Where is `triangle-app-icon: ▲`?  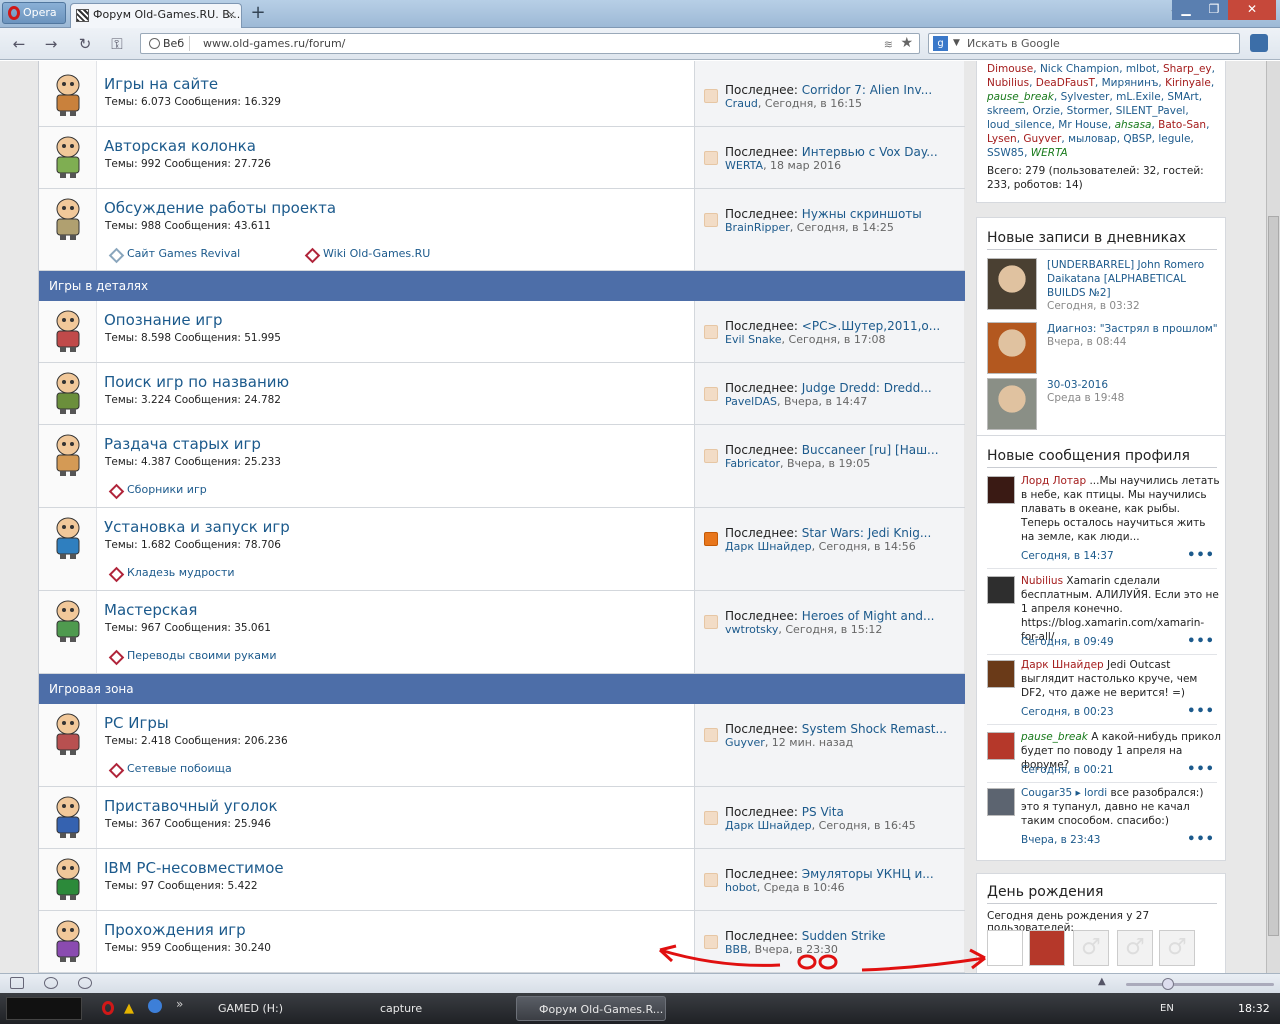
triangle-app-icon: ▲ is located at coordinates (129, 1008).